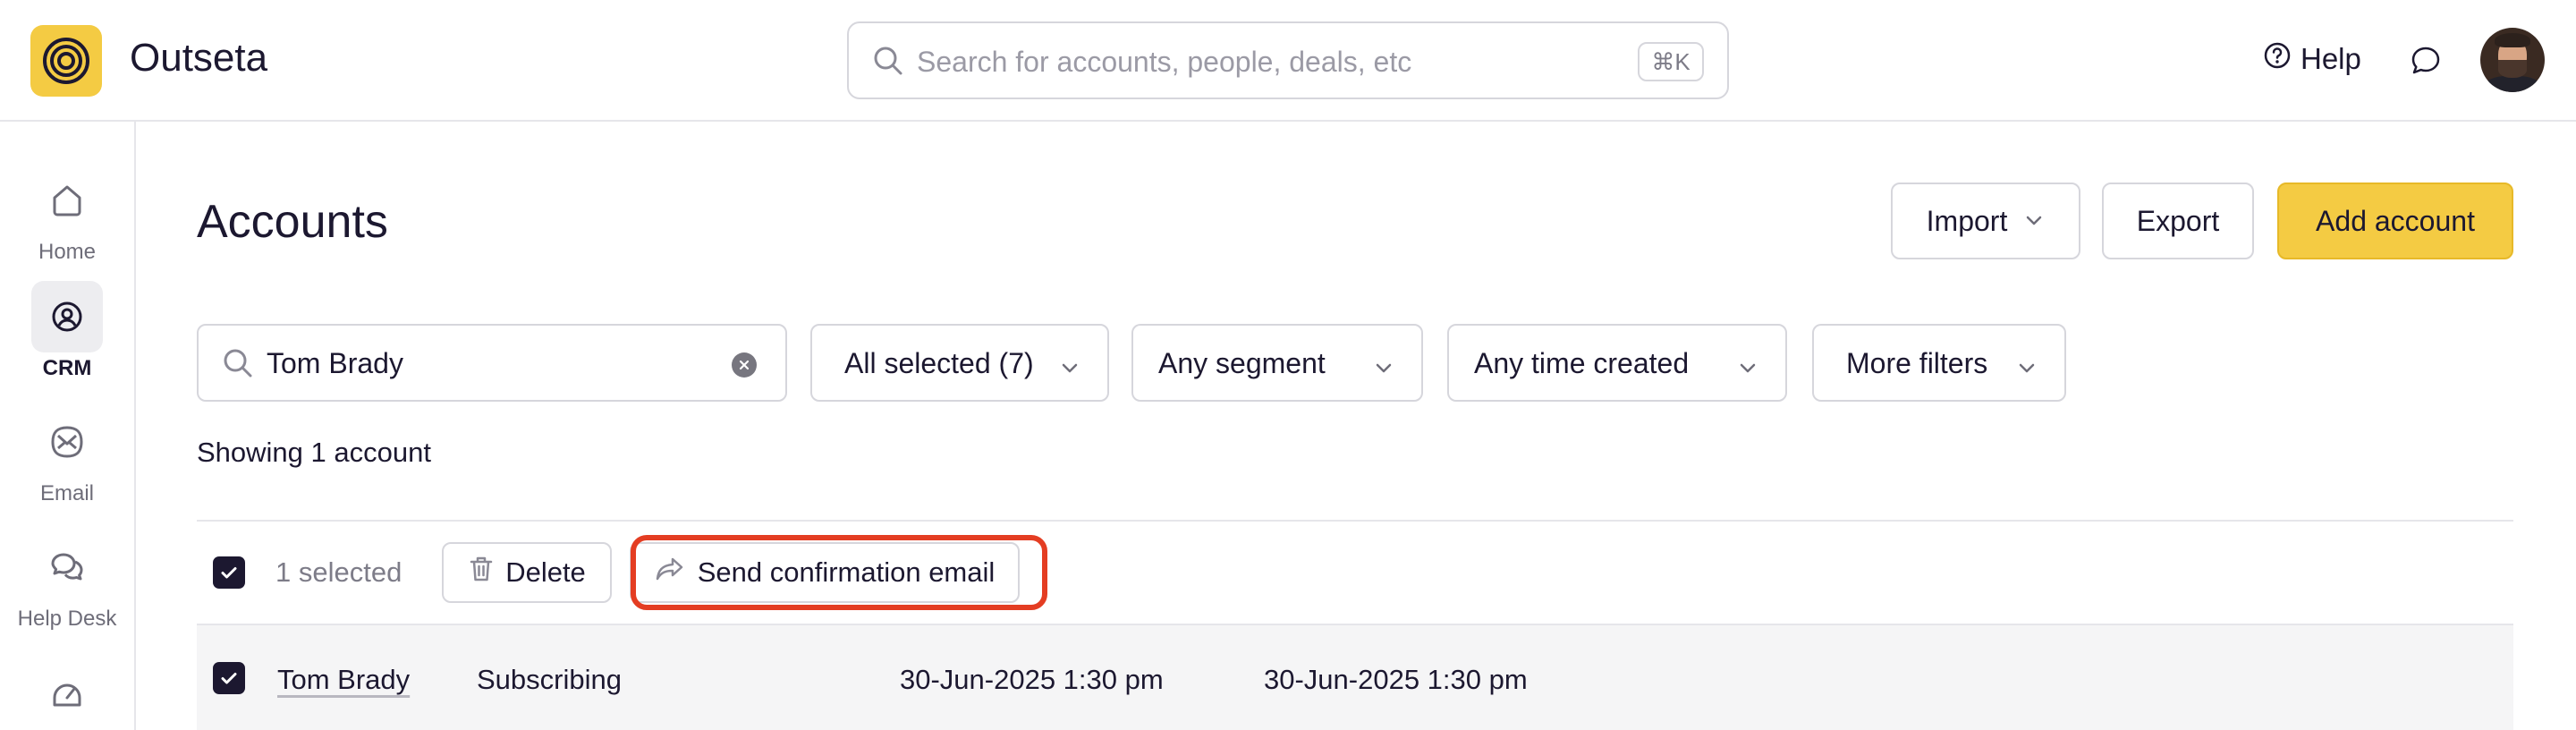 The height and width of the screenshot is (730, 2576). Describe the element at coordinates (2277, 59) in the screenshot. I see `help-icon` at that location.